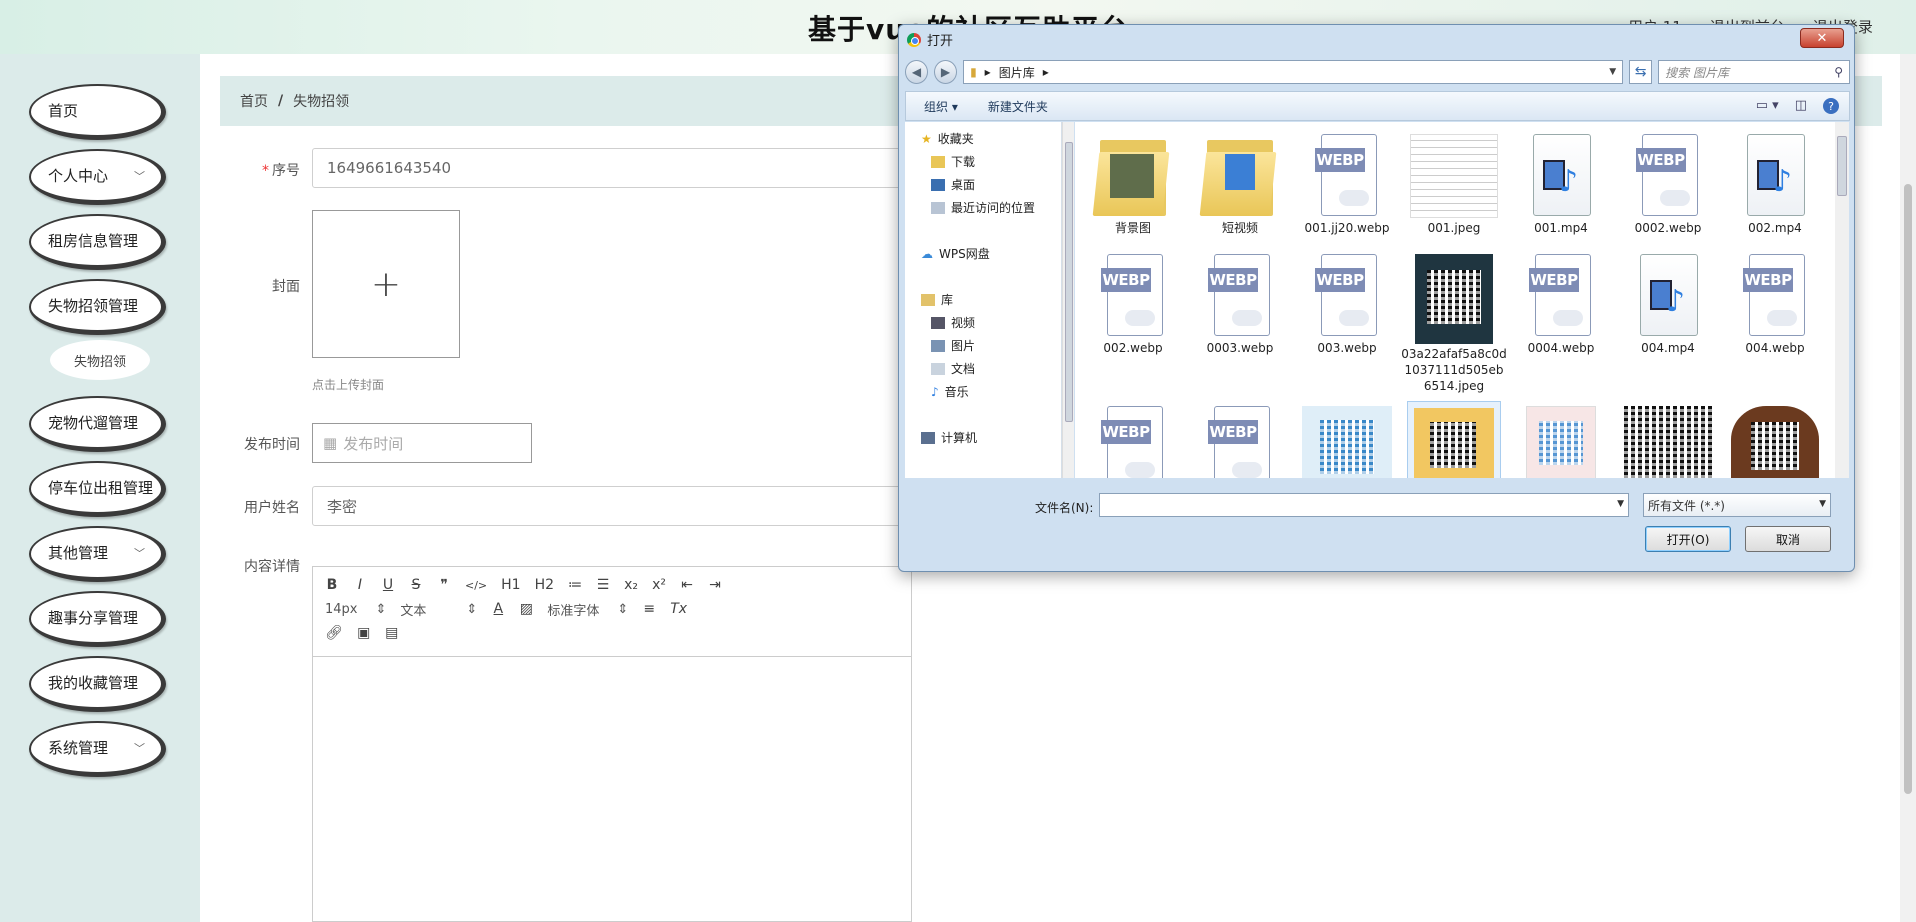 The image size is (1916, 922). I want to click on nav-downloads: 下载, so click(953, 161).